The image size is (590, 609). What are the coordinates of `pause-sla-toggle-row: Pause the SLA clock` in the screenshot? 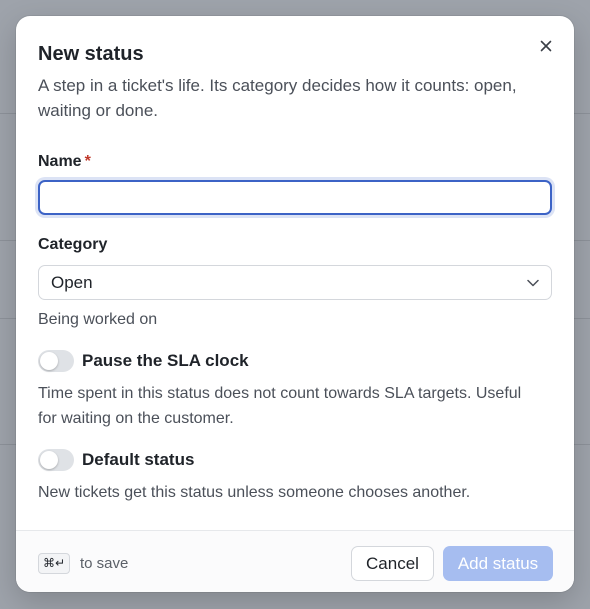 It's located at (143, 361).